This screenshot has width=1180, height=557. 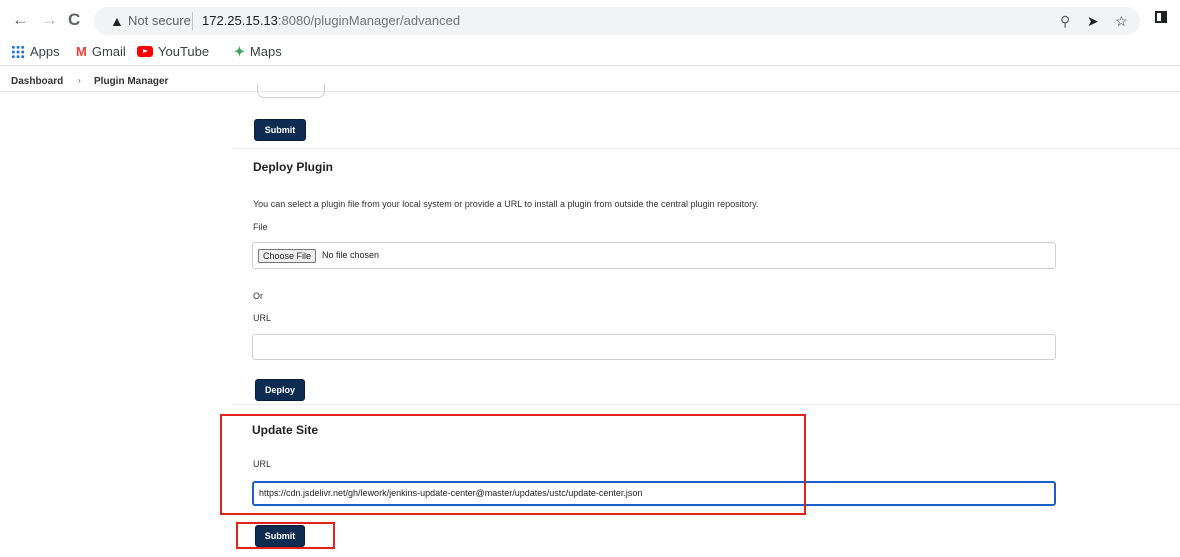 What do you see at coordinates (590, 82) in the screenshot?
I see `breadcrumb: Dashboard › Plugin Manager` at bounding box center [590, 82].